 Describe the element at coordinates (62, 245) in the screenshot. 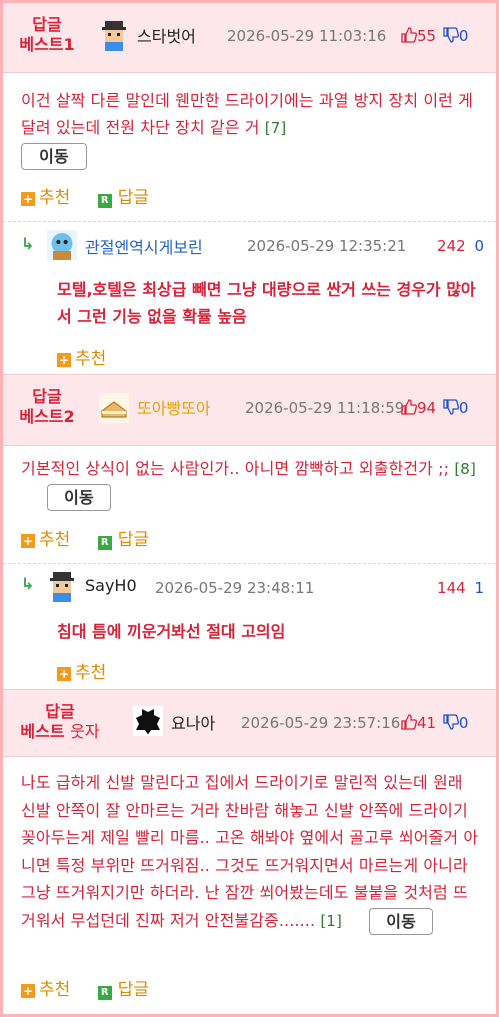

I see `squirtle-avatar-icon` at that location.